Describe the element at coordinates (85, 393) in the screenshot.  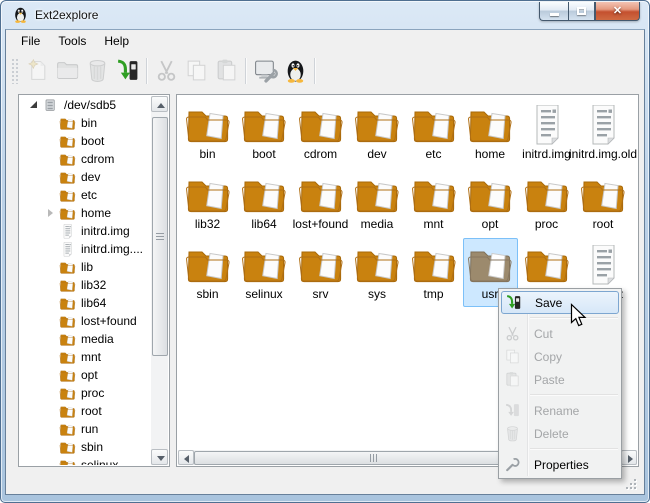
I see `tree-item-proc: proc` at that location.